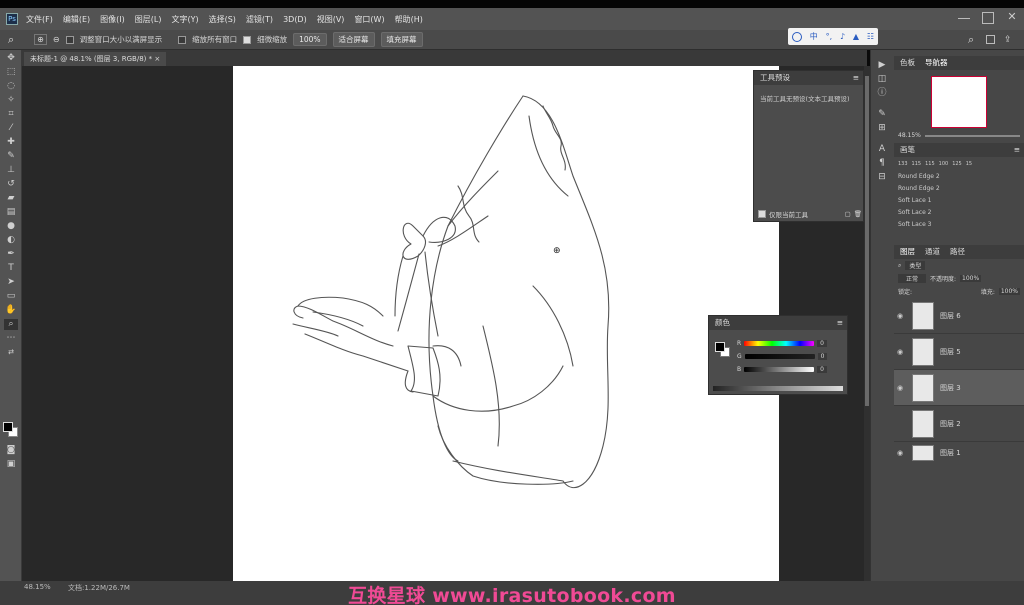  Describe the element at coordinates (11, 268) in the screenshot. I see `type-tool-icon: T` at that location.